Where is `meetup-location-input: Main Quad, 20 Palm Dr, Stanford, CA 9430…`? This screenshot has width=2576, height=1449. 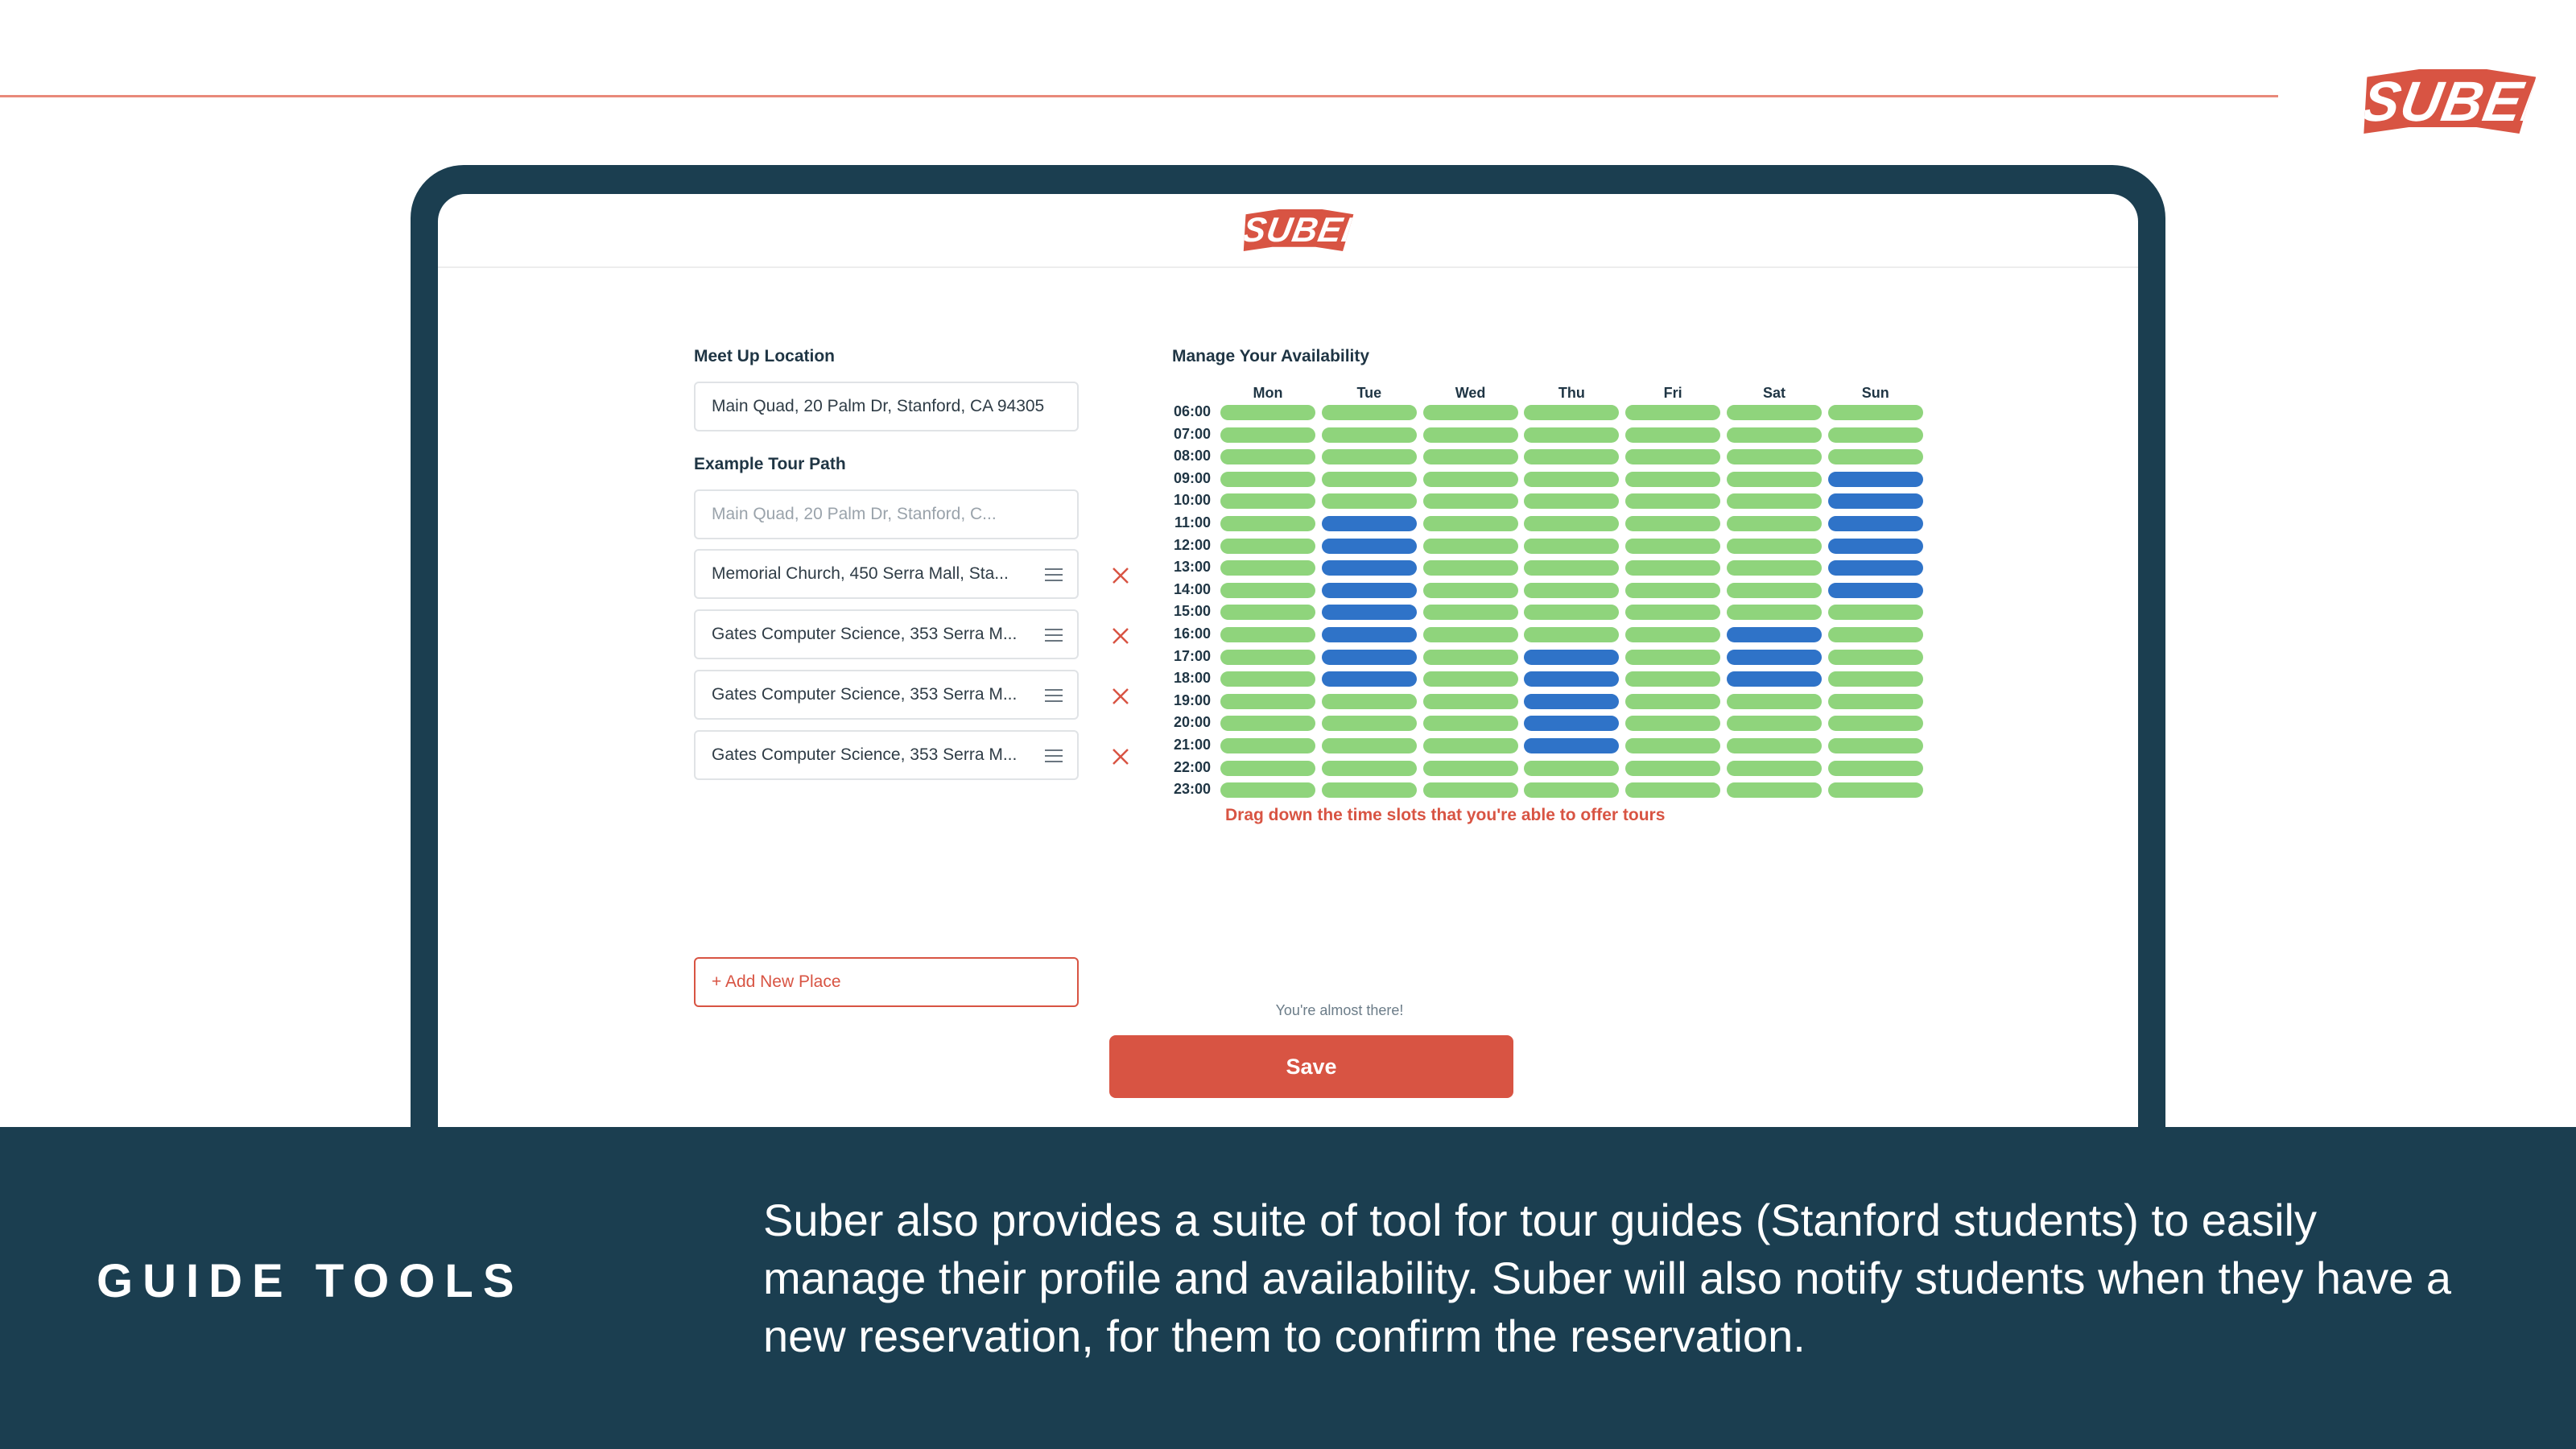 meetup-location-input: Main Quad, 20 Palm Dr, Stanford, CA 9430… is located at coordinates (886, 406).